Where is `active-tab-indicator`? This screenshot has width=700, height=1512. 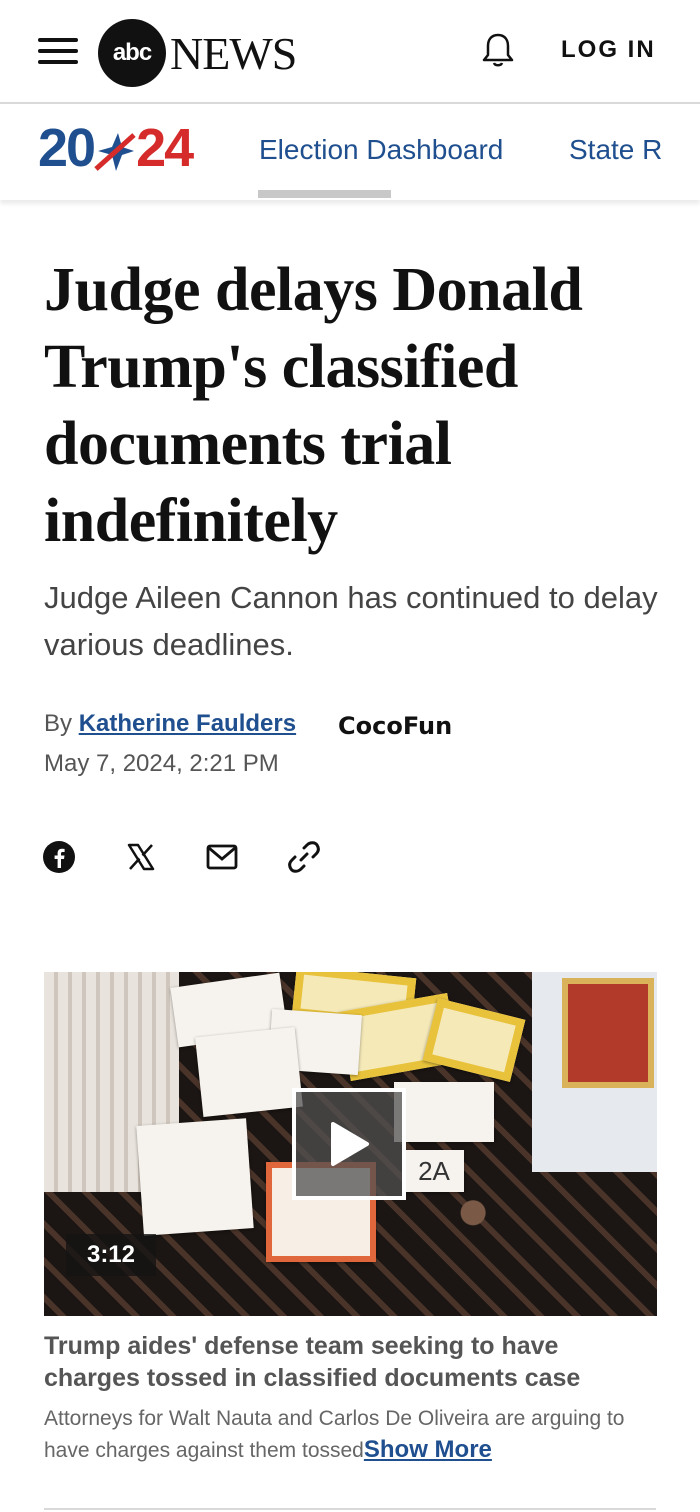 active-tab-indicator is located at coordinates (324, 194).